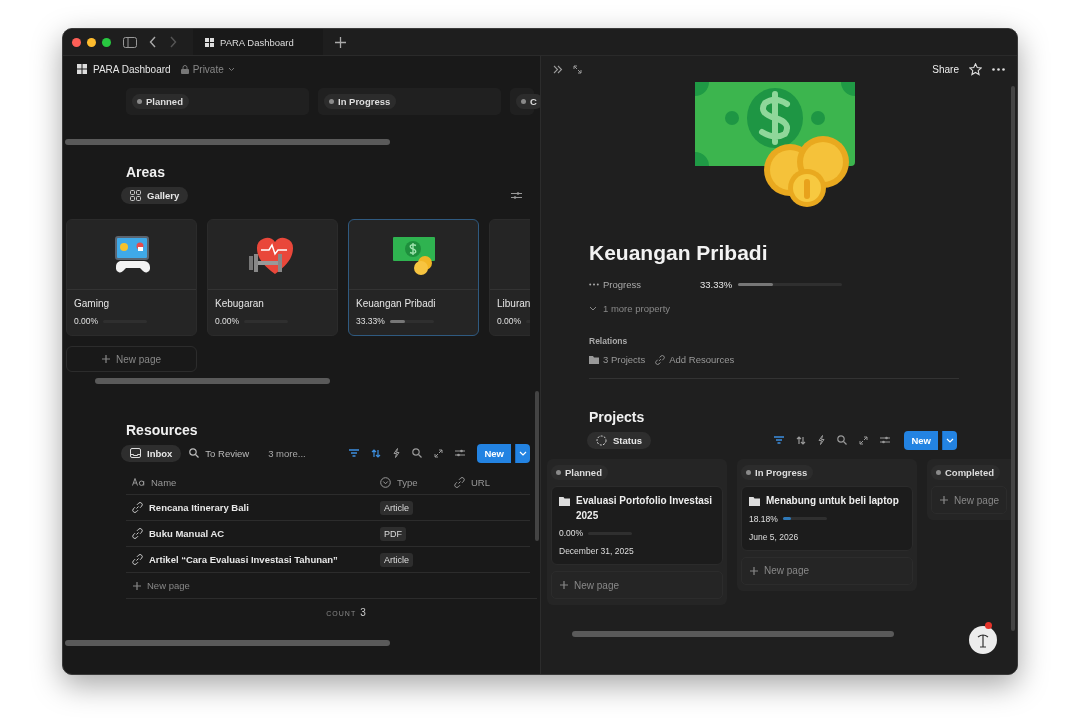 The image size is (1080, 720). I want to click on select-type-icon, so click(385, 482).